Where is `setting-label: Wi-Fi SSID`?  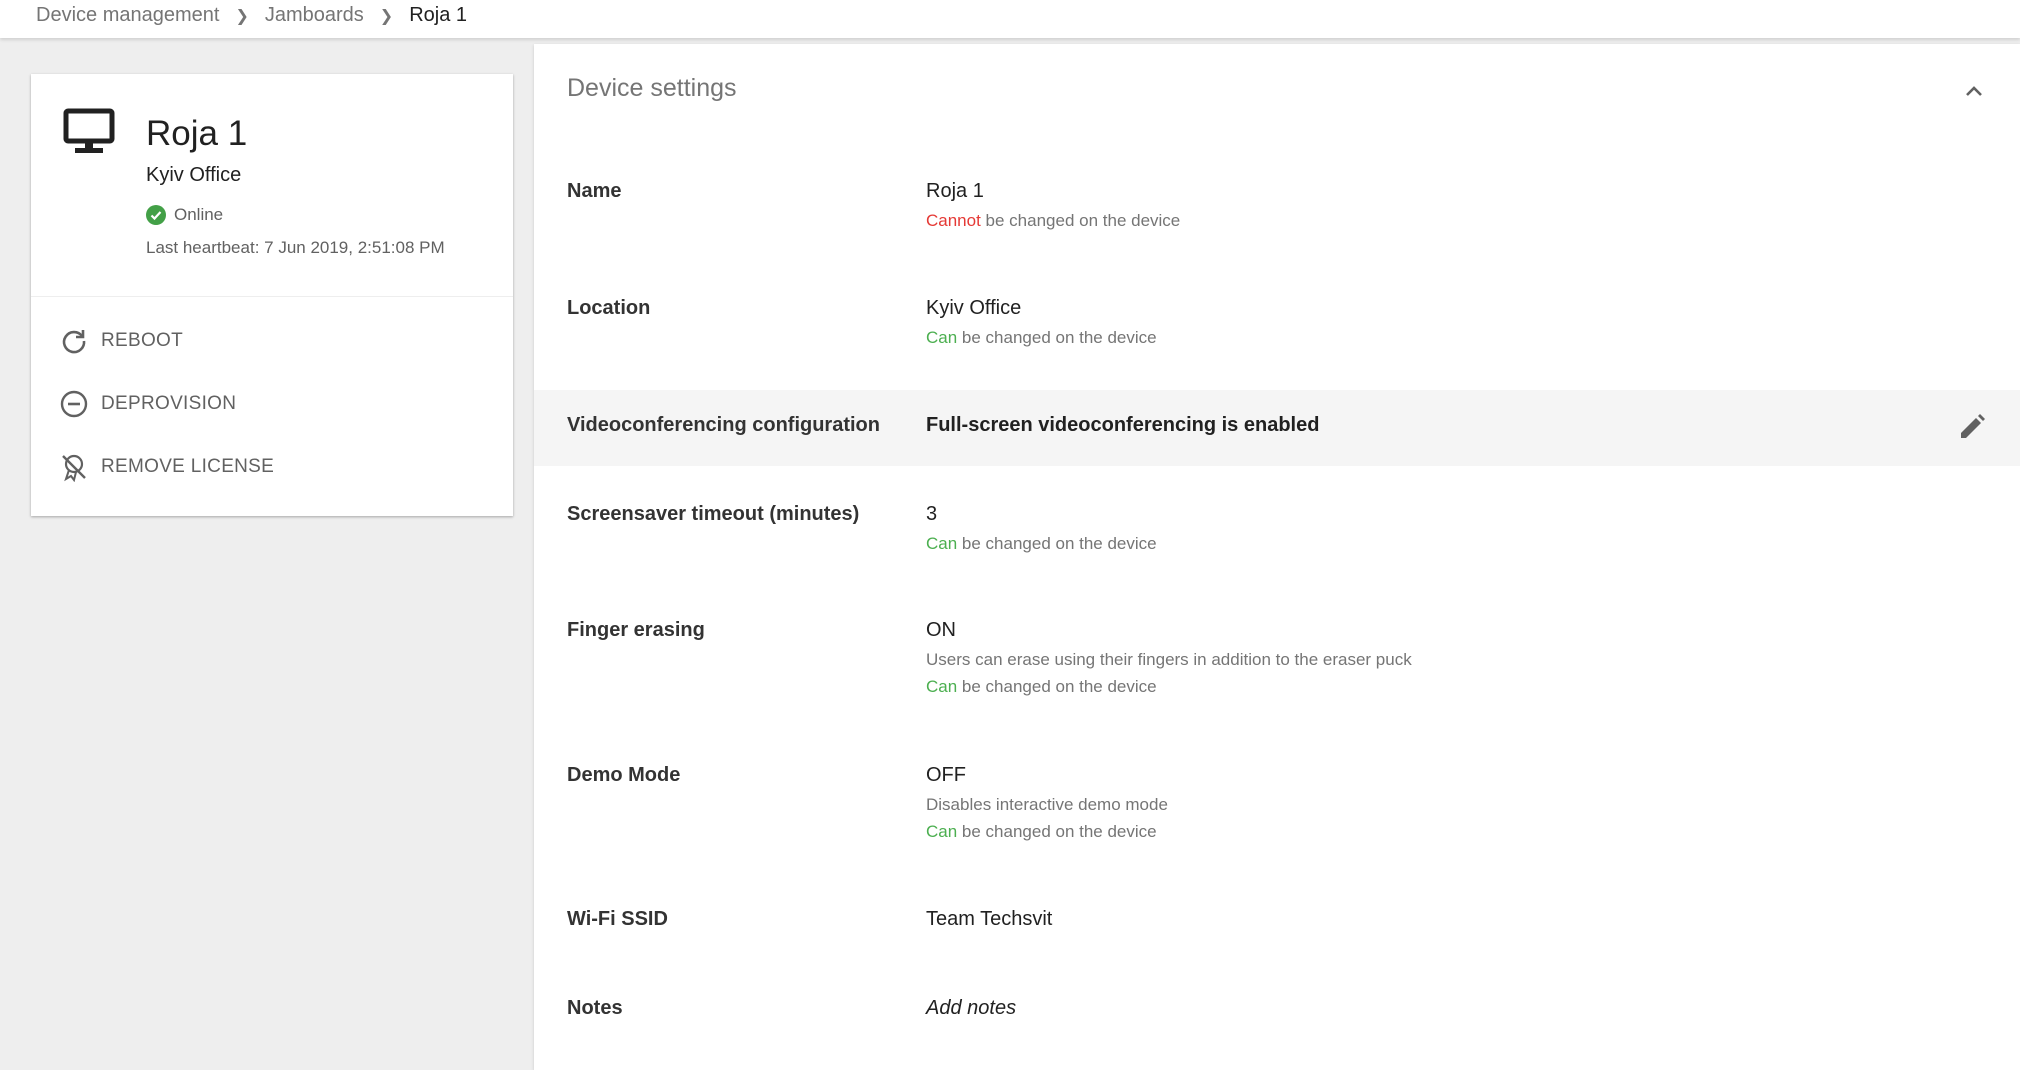
setting-label: Wi-Fi SSID is located at coordinates (617, 919).